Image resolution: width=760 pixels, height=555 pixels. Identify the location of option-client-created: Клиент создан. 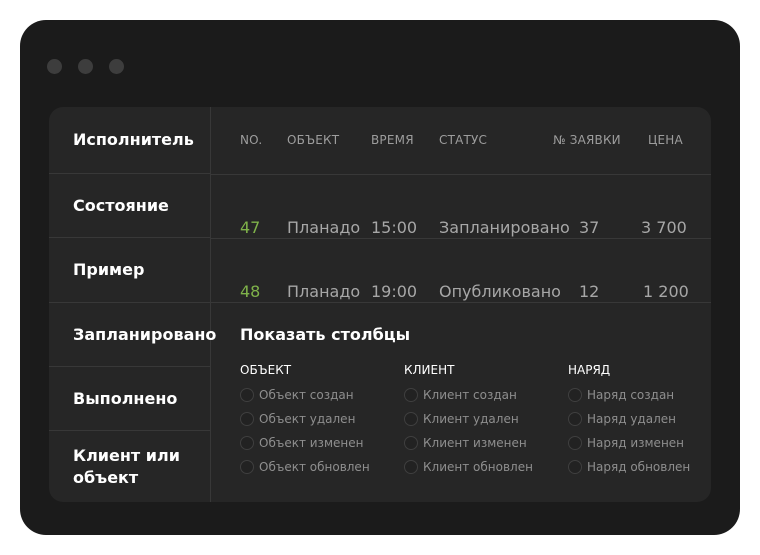
(468, 395).